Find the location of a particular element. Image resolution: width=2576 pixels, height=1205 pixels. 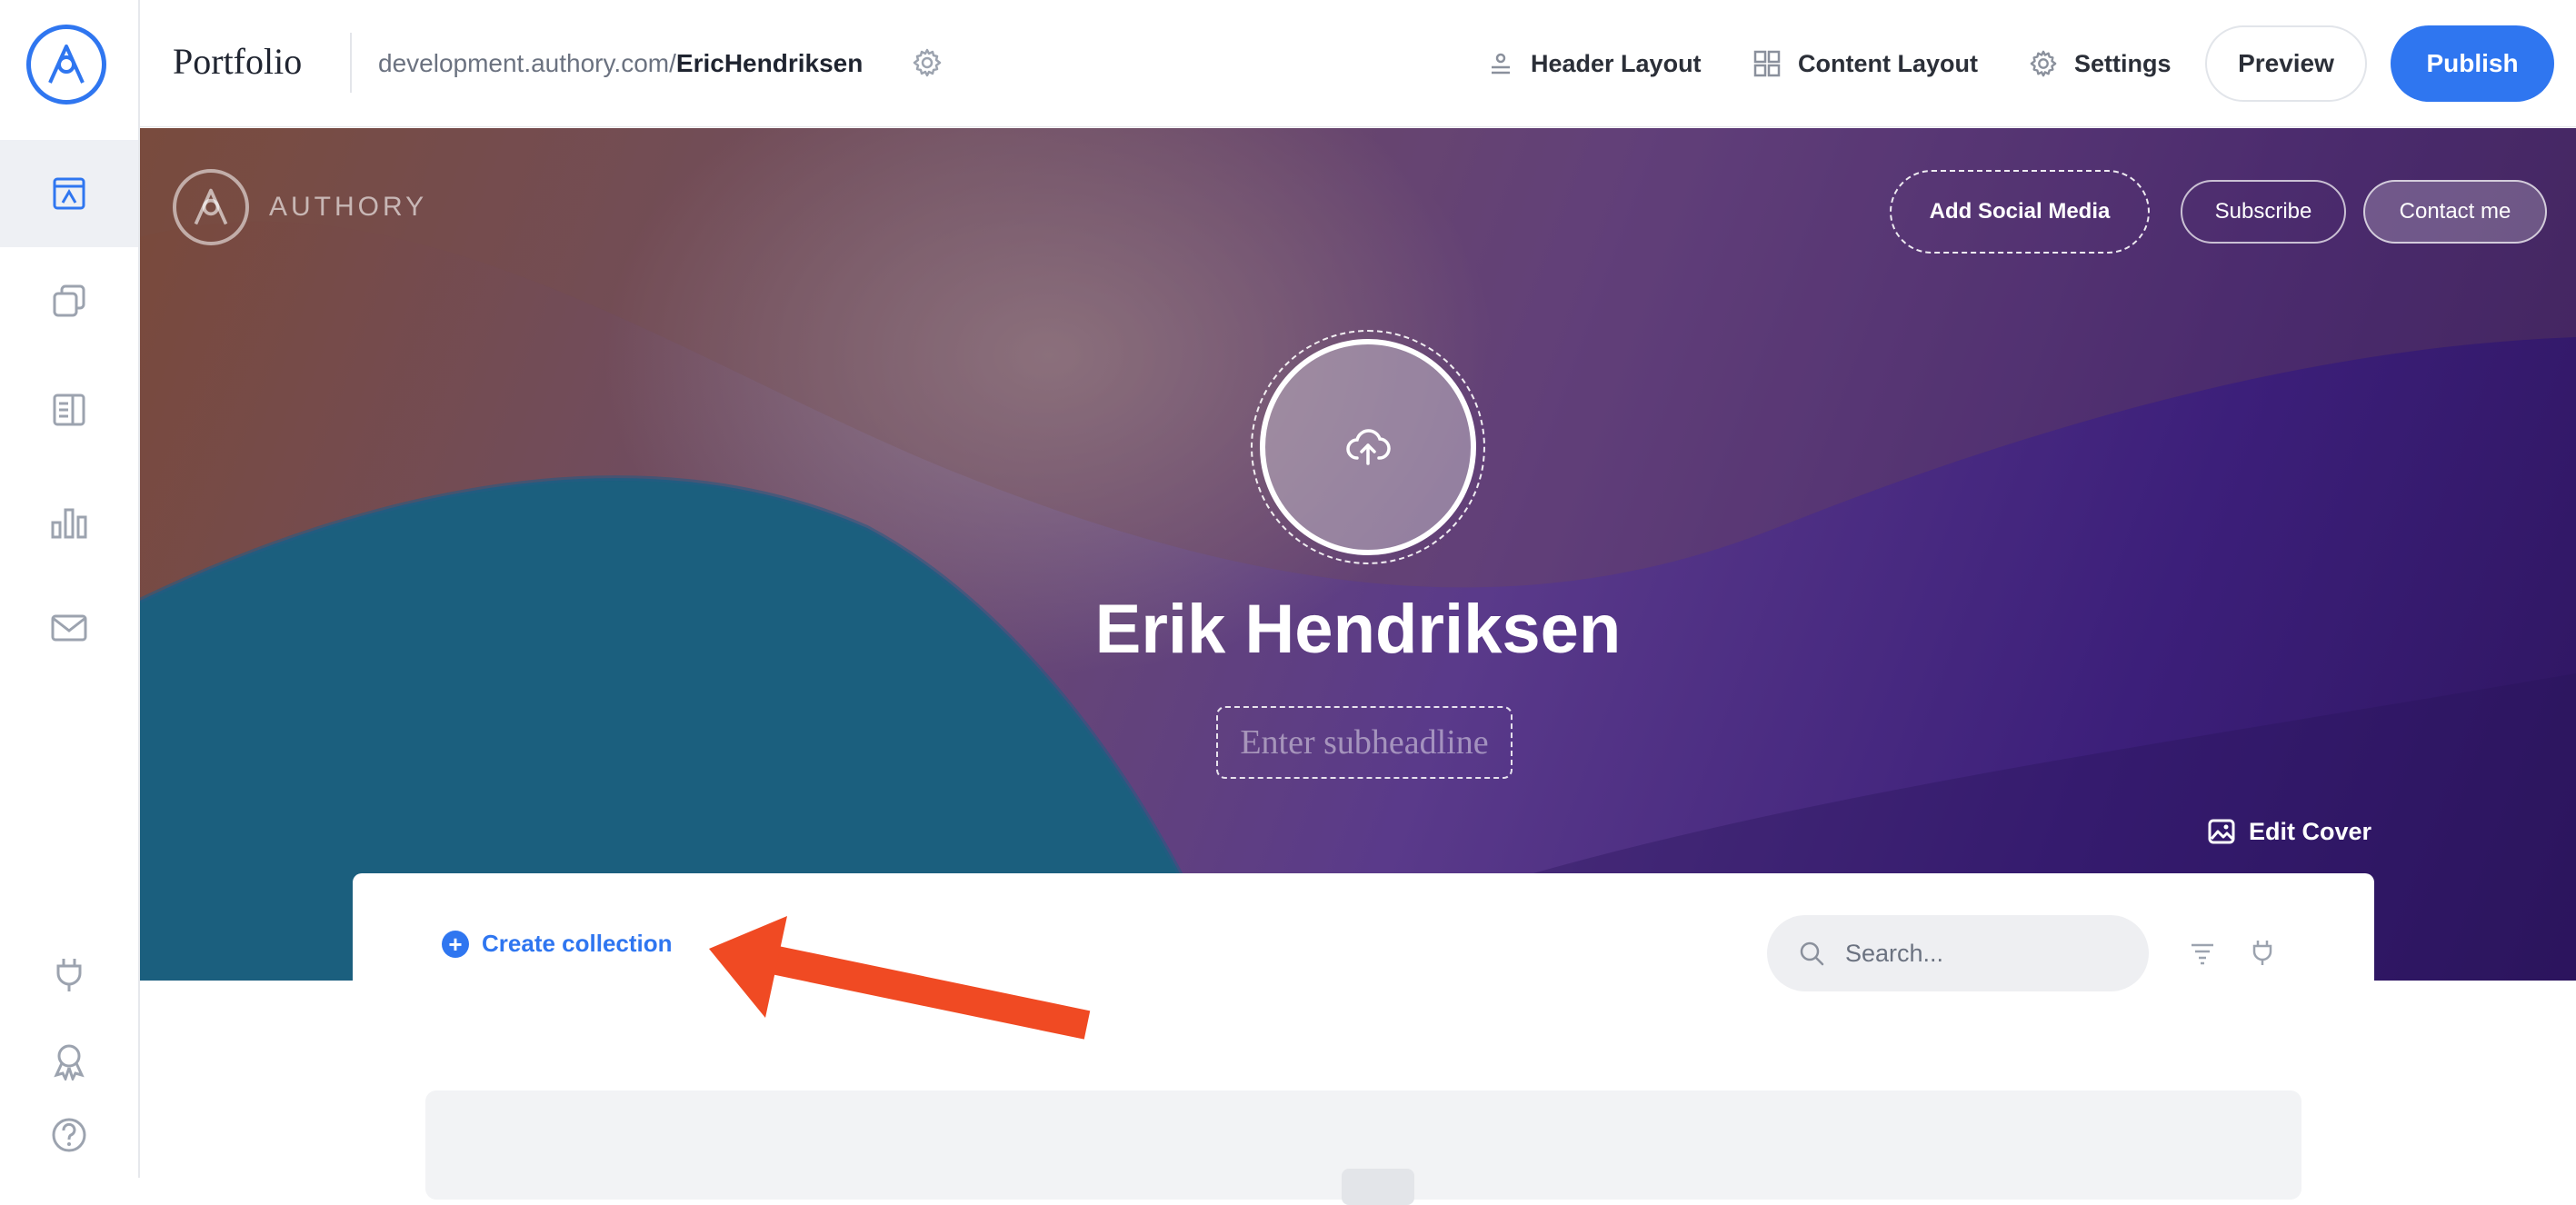

grid-icon is located at coordinates (1767, 64).